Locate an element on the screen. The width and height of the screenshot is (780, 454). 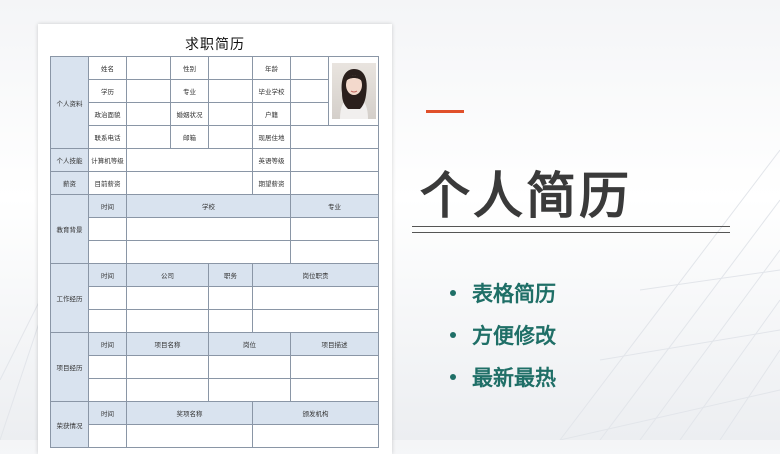
label-address: 现居住地 is located at coordinates (271, 137).